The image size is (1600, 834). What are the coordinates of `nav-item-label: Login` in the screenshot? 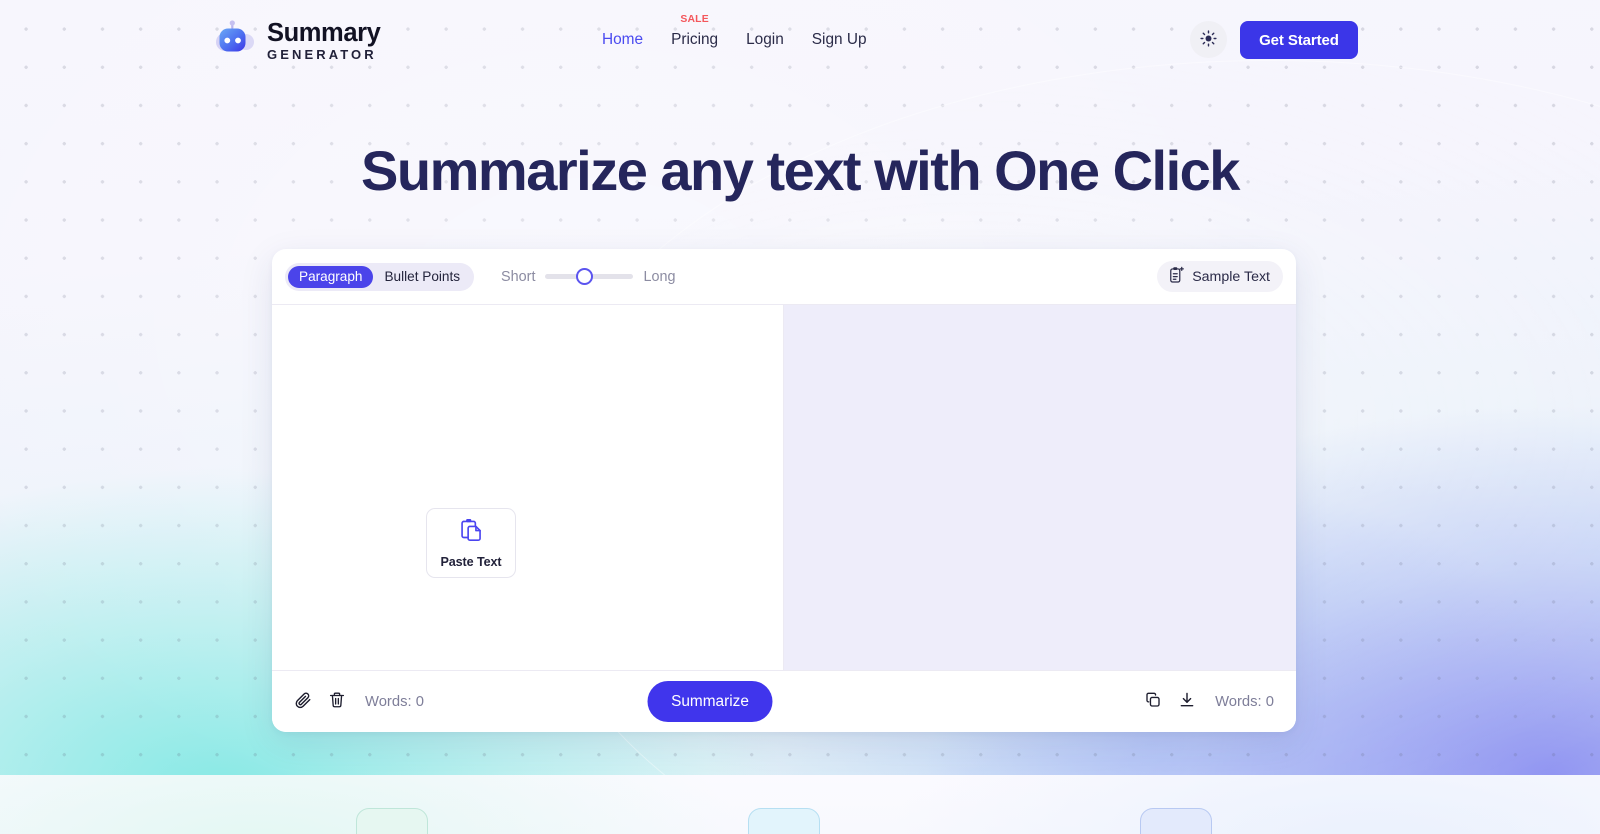 It's located at (765, 39).